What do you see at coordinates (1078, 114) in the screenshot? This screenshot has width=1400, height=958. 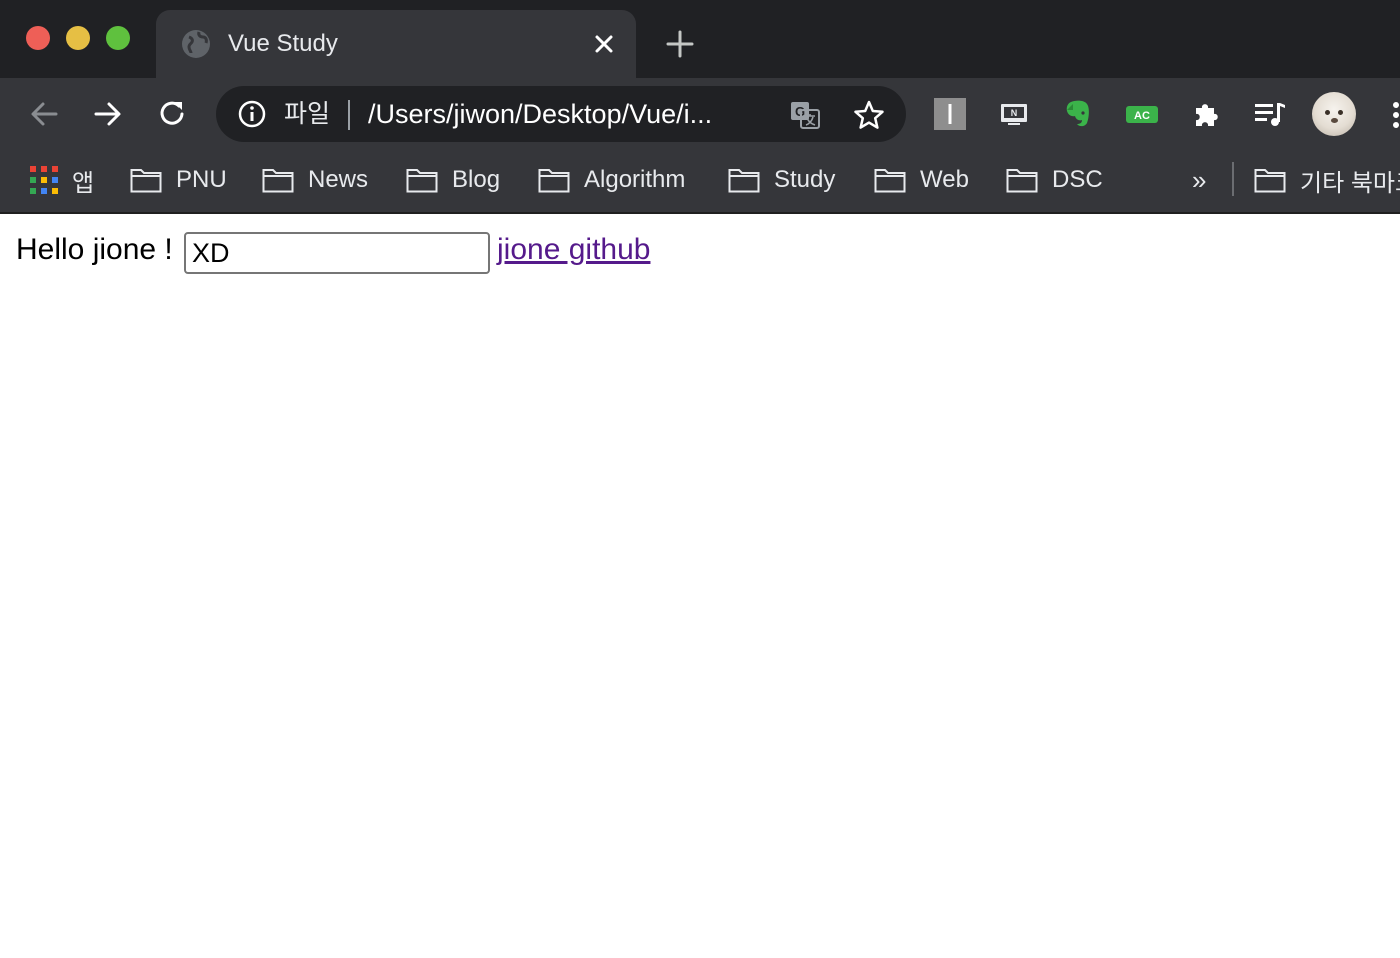 I see `evernote-icon` at bounding box center [1078, 114].